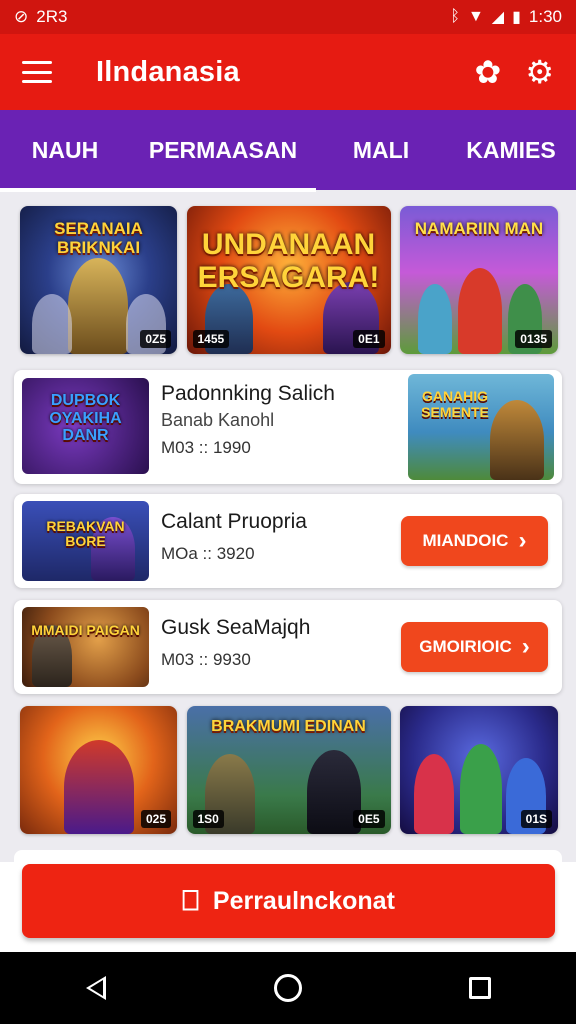 The image size is (576, 1024). What do you see at coordinates (481, 427) in the screenshot?
I see `card-side-image: GANAHIG SEMENTE` at bounding box center [481, 427].